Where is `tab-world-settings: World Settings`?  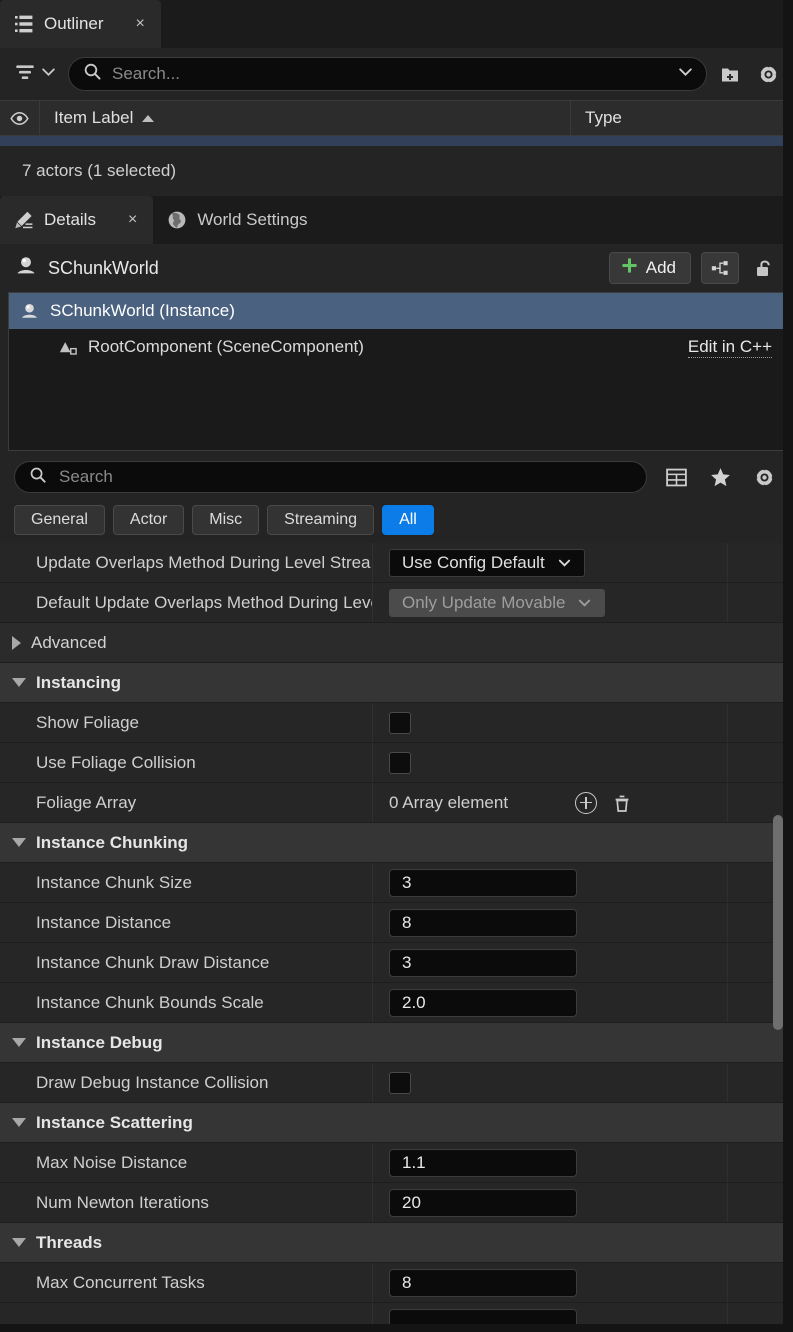 tab-world-settings: World Settings is located at coordinates (238, 220).